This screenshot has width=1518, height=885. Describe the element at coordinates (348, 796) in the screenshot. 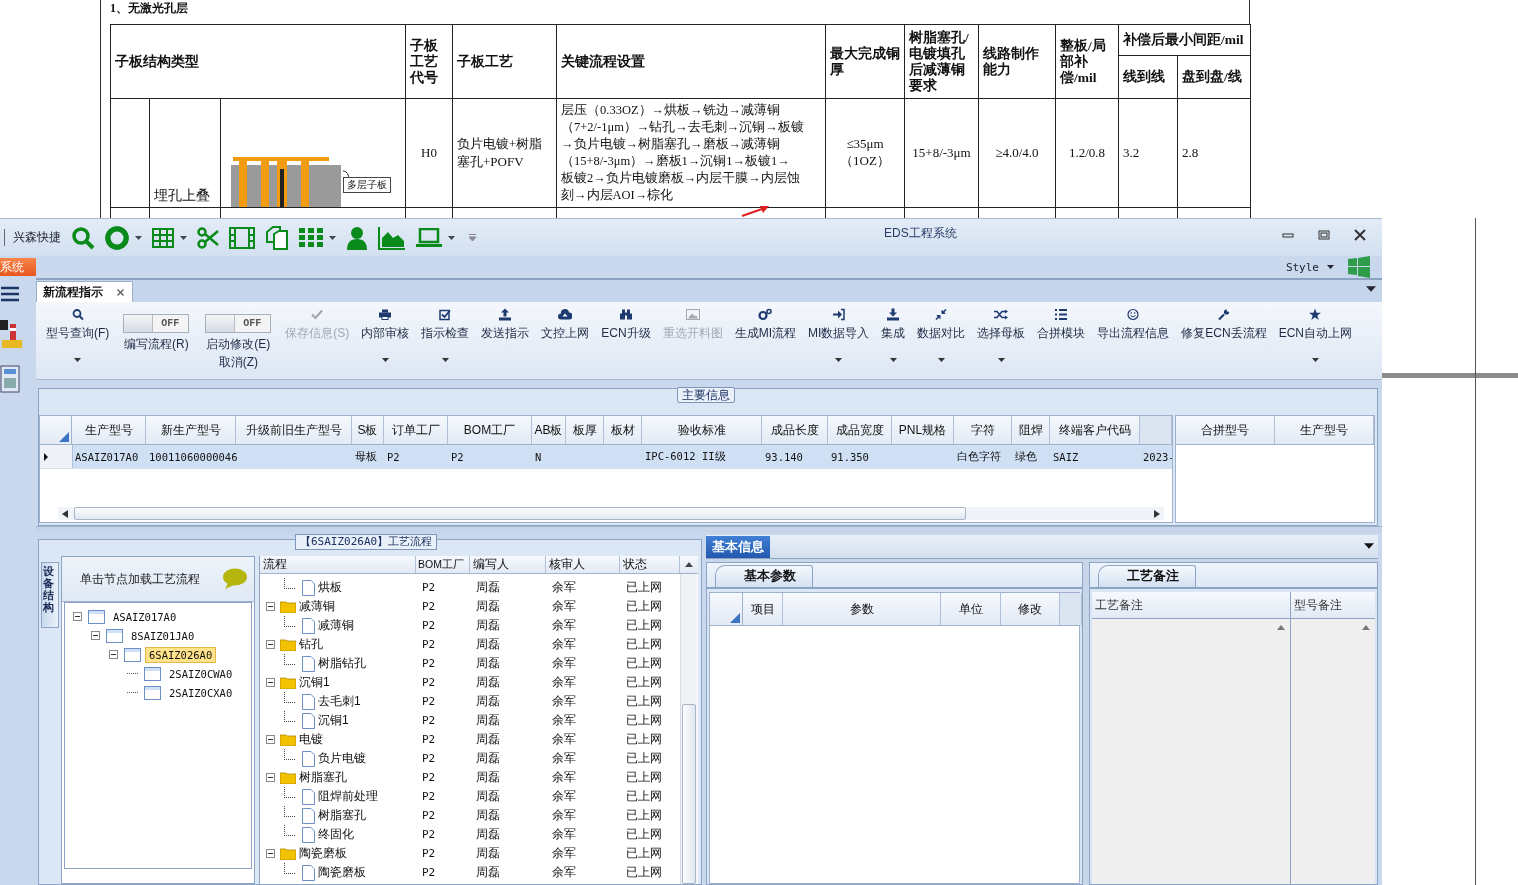

I see `tree-node: 阻焊前处理` at that location.